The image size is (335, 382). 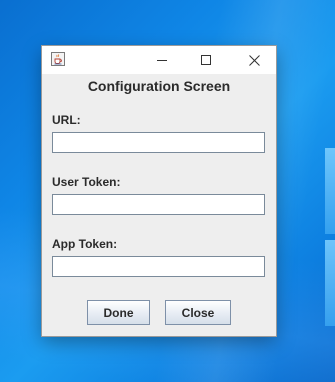 I want to click on url-input, so click(x=158, y=142).